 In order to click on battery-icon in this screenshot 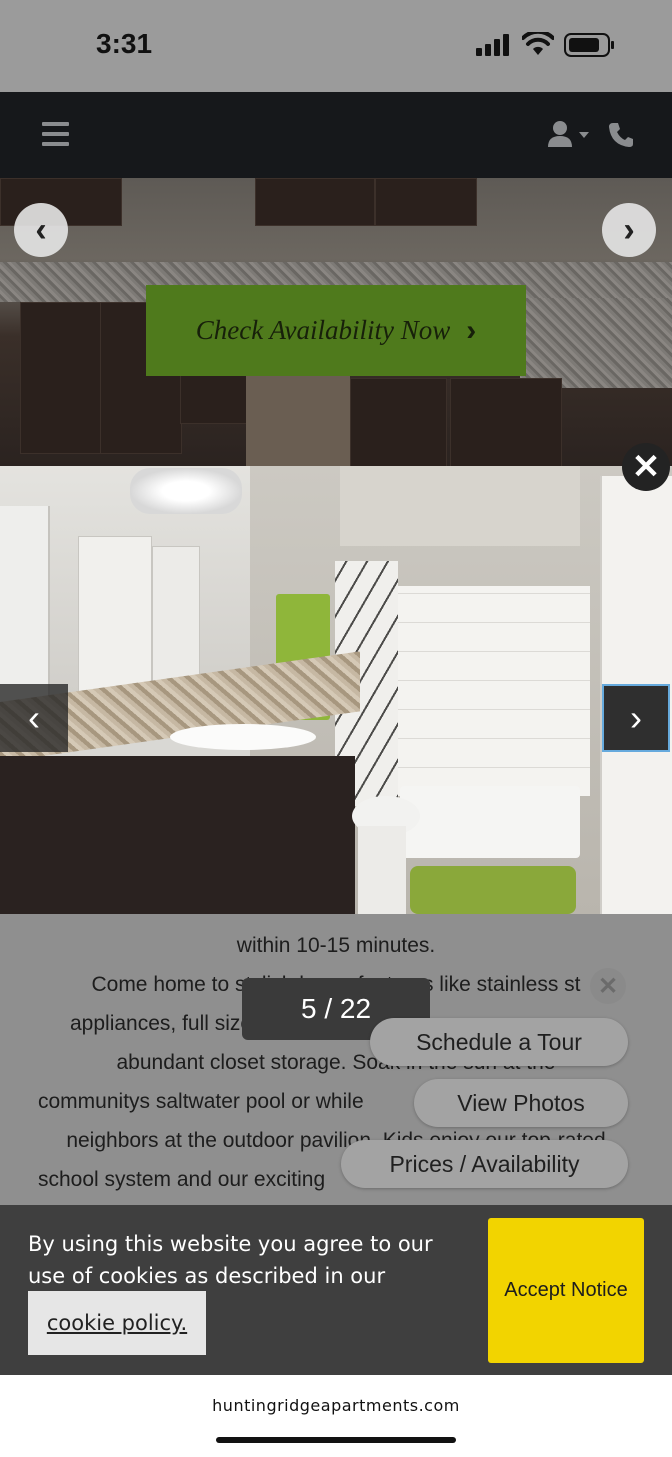, I will do `click(589, 45)`.